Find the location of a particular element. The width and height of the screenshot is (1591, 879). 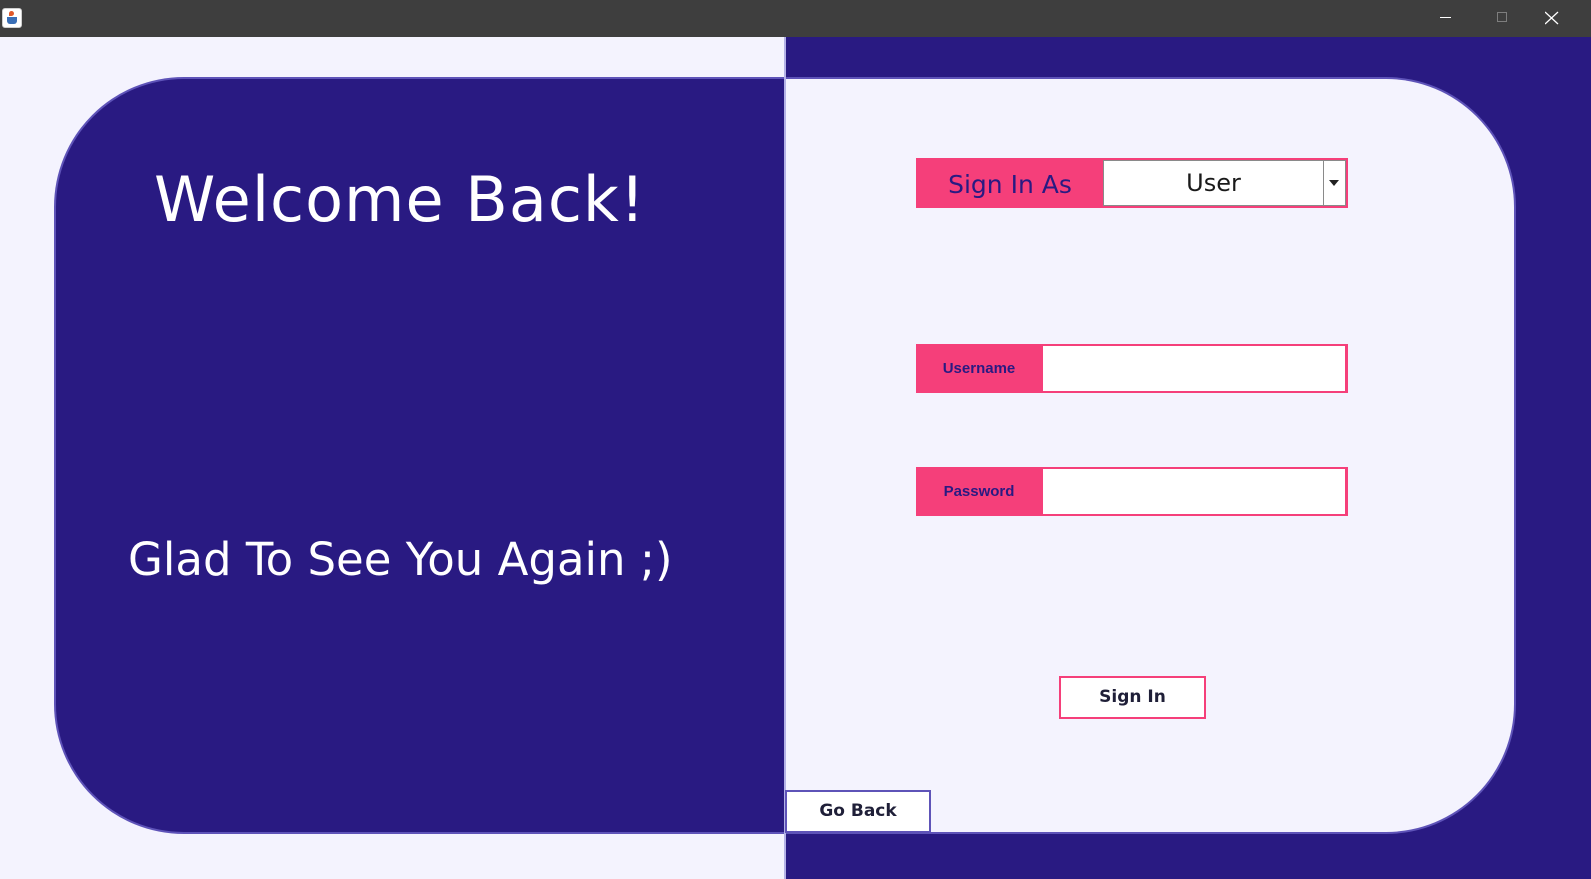

minimize-icon is located at coordinates (1445, 17).